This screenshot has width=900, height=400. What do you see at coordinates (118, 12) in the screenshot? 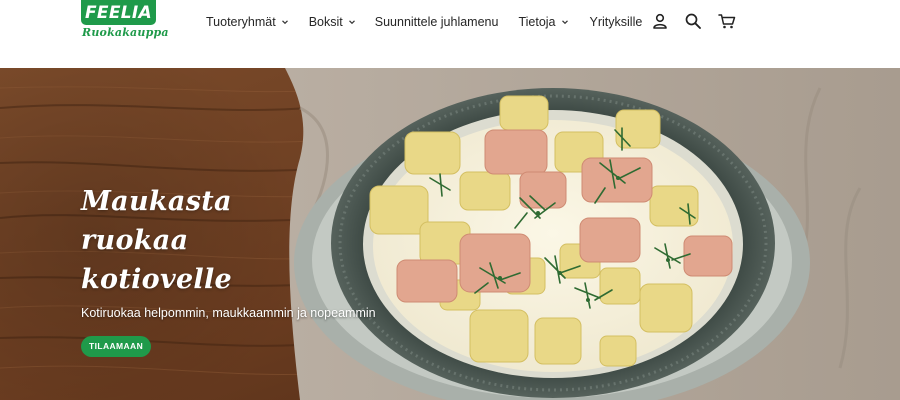
I see `logo-wordmark: FEELIA` at bounding box center [118, 12].